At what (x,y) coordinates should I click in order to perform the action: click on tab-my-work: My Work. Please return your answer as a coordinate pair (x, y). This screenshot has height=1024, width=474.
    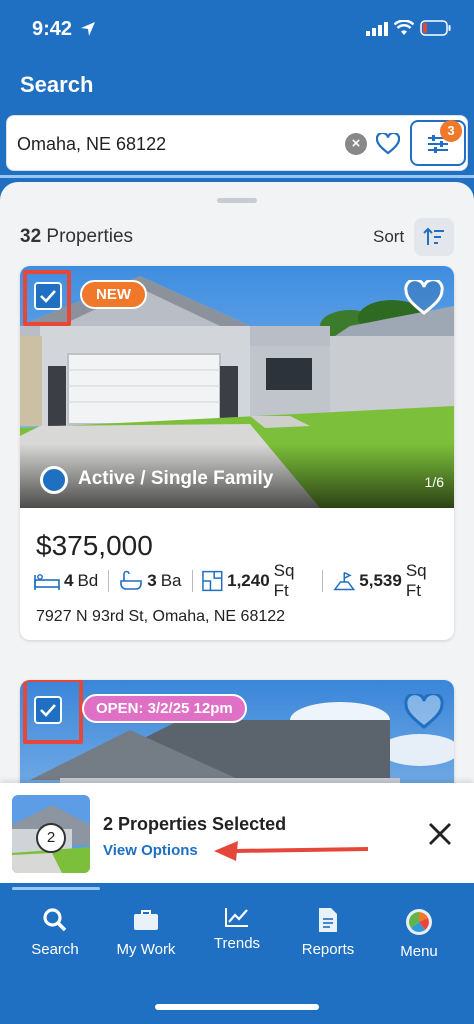
    Looking at the image, I should click on (146, 931).